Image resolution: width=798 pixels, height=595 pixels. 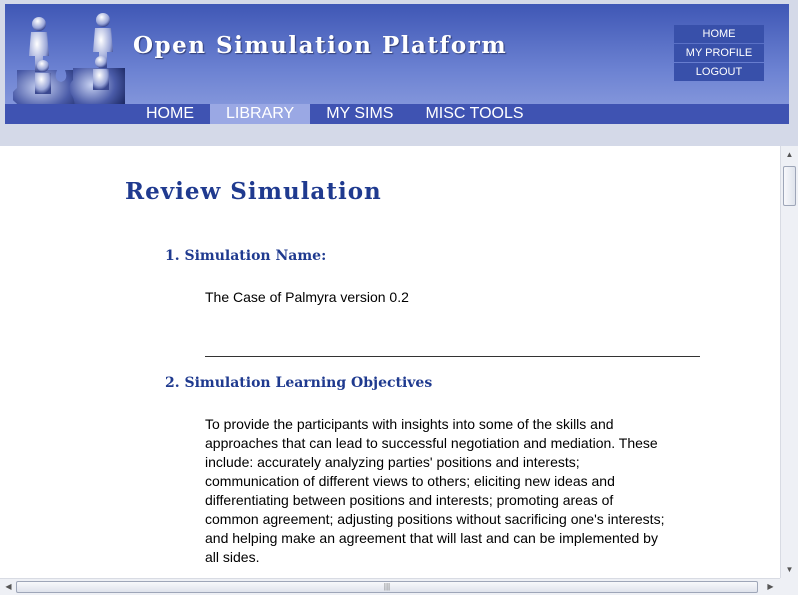 I want to click on user-menu-logout-link: LOGOUT, so click(x=719, y=72).